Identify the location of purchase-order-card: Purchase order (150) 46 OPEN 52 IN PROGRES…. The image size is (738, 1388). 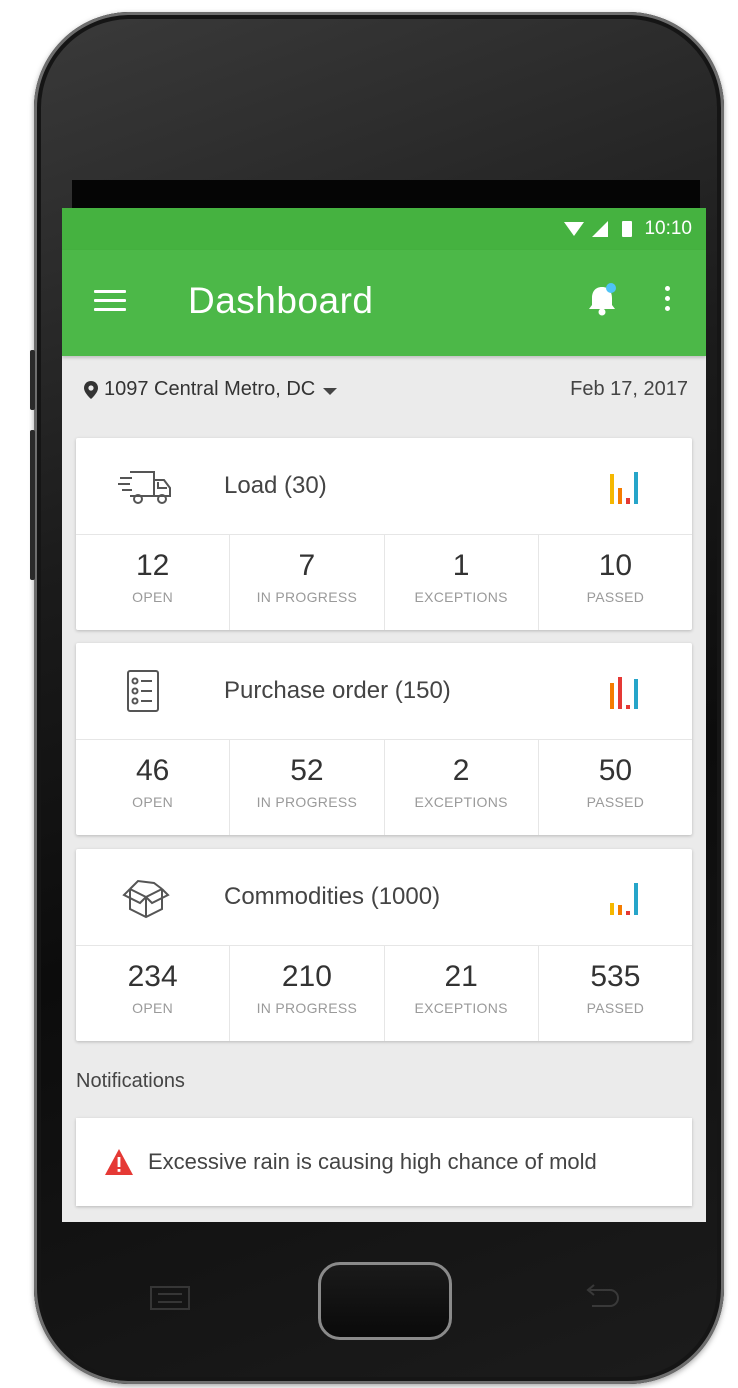
(384, 739).